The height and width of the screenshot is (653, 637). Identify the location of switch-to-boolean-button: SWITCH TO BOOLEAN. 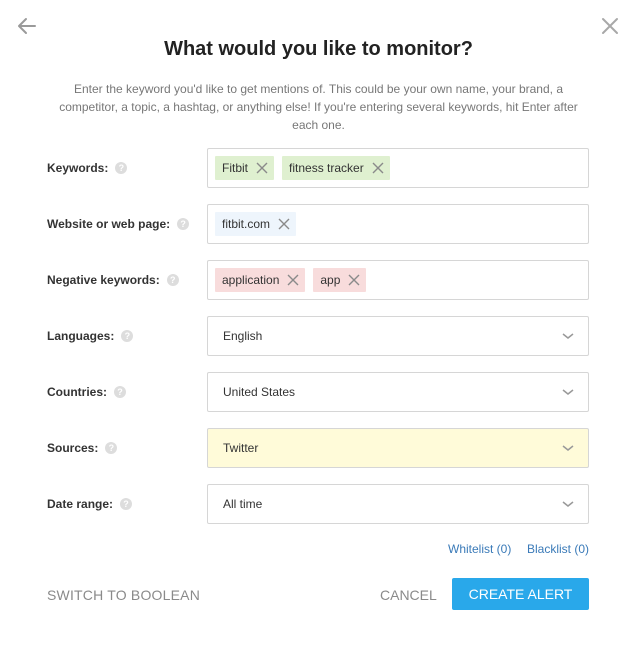
(123, 595).